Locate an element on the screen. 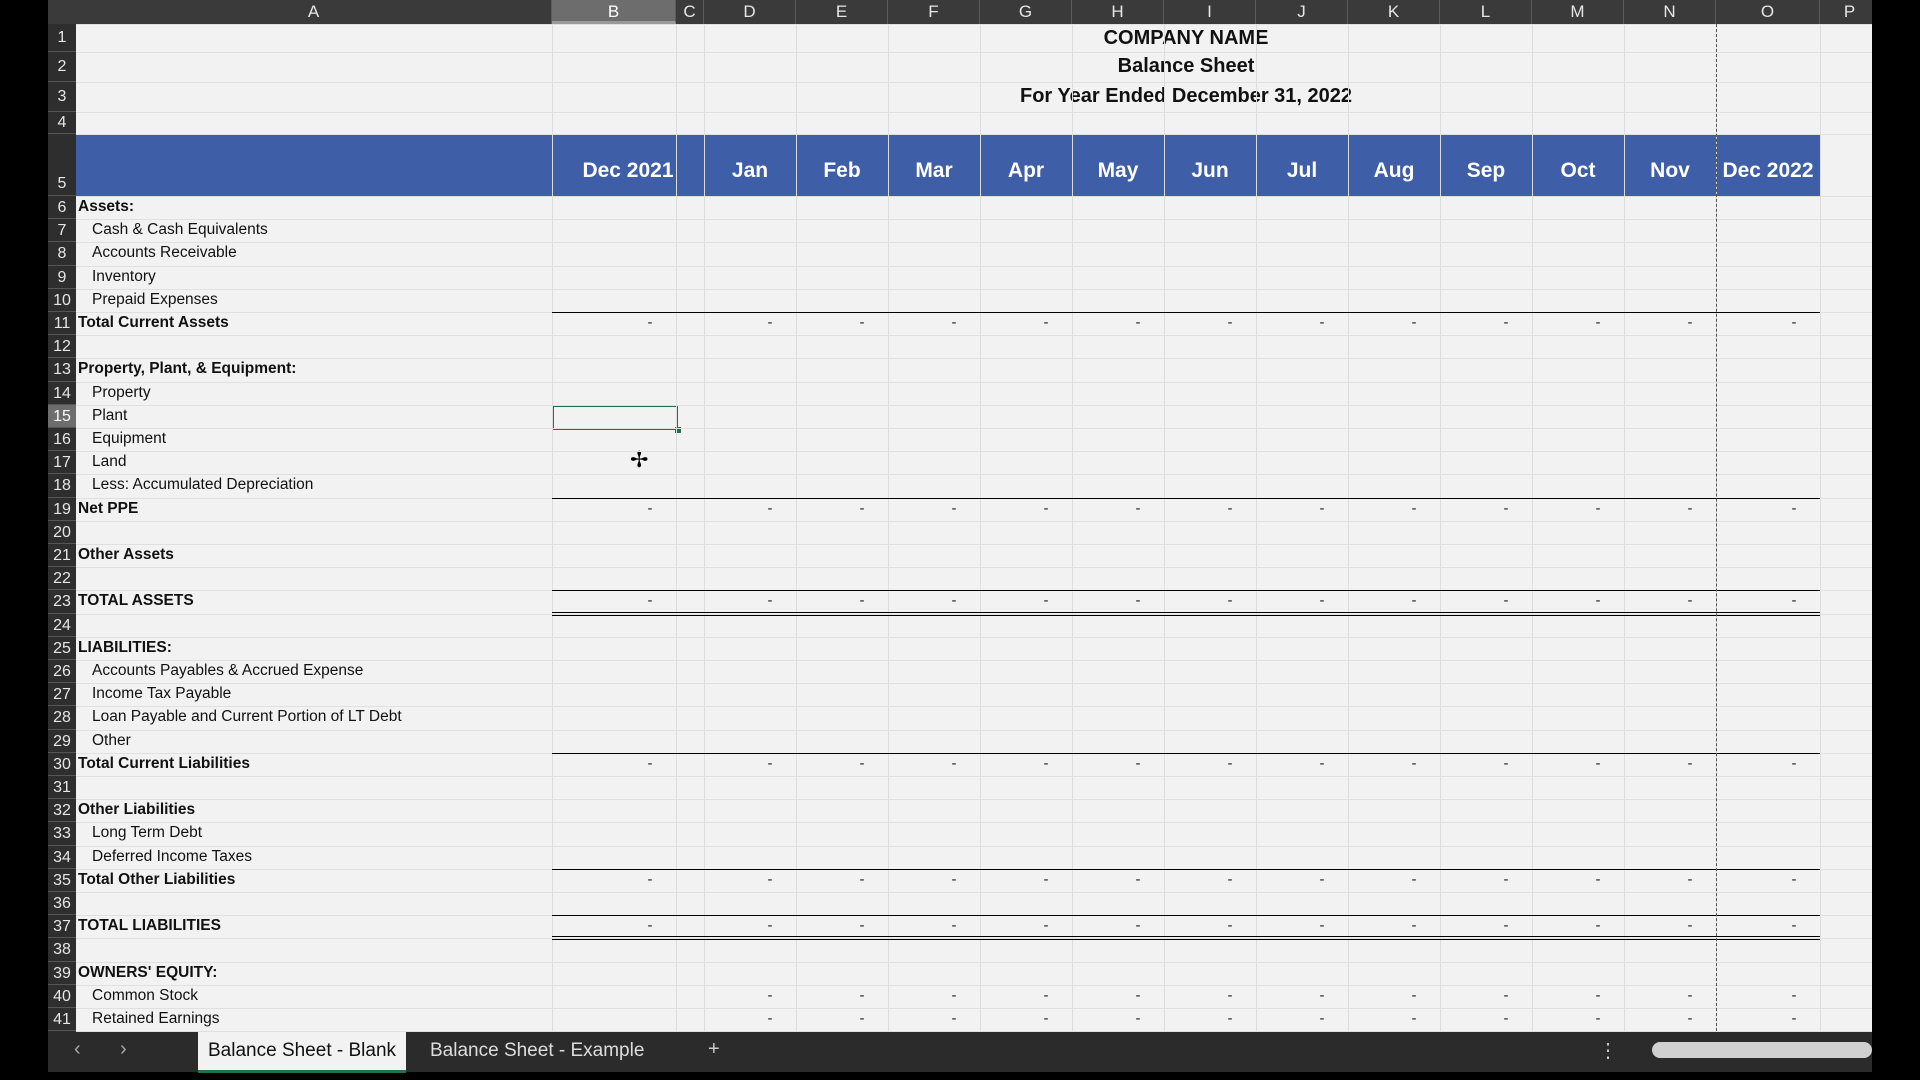  column-header-f: F is located at coordinates (934, 12).